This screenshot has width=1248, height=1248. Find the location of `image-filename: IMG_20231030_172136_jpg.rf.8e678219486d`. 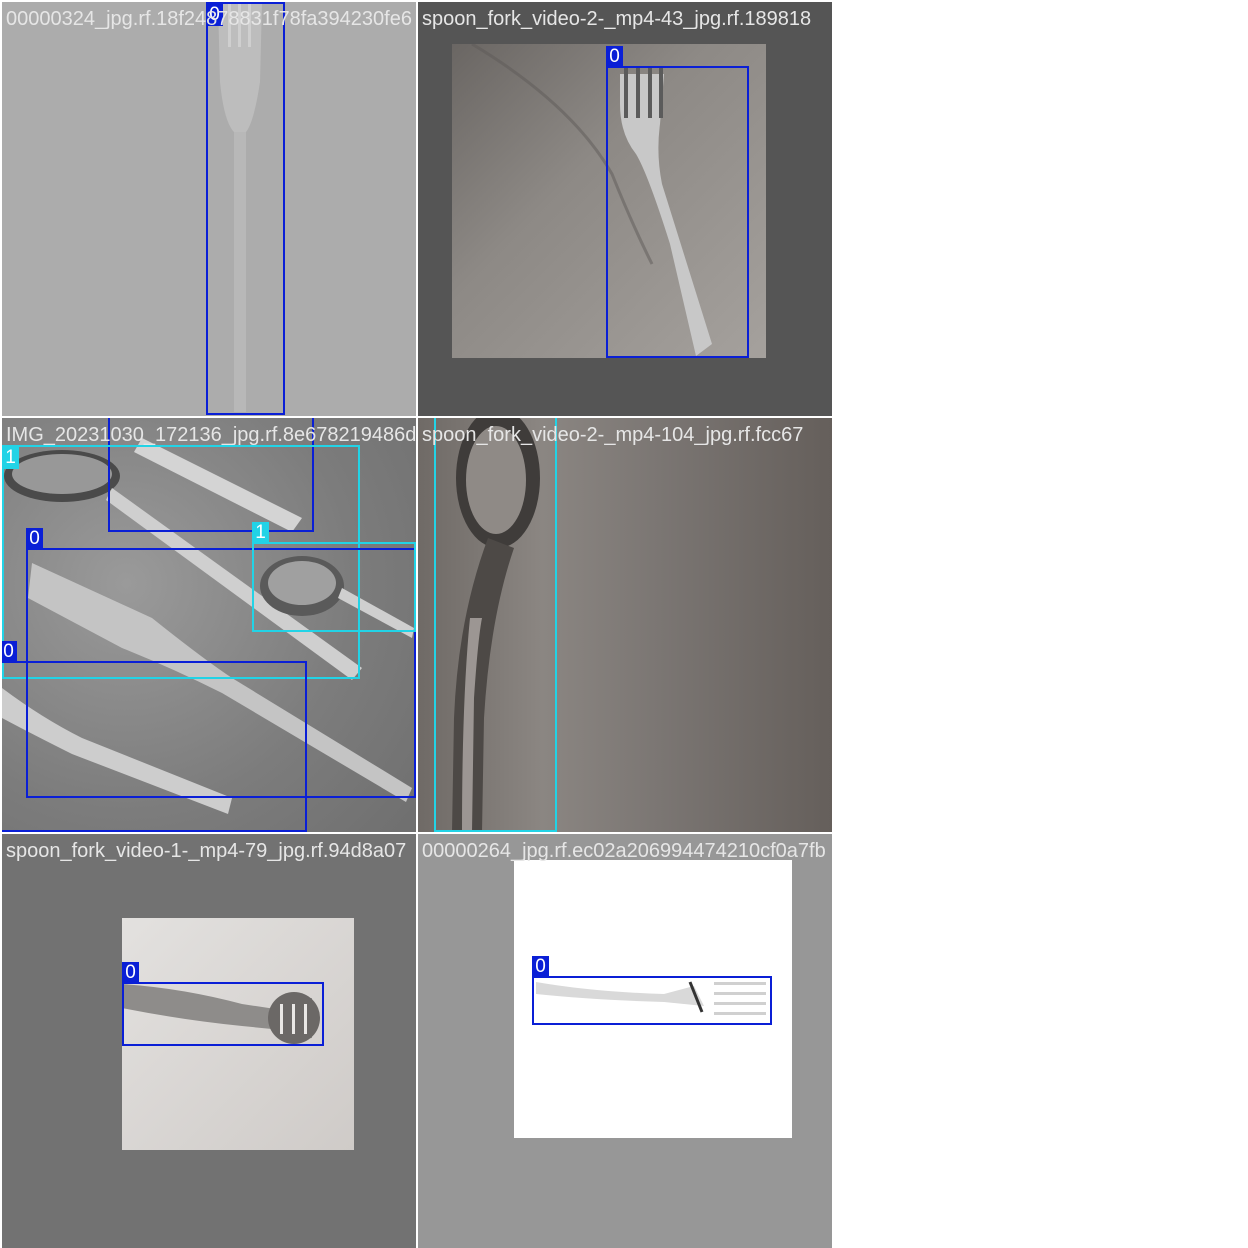

image-filename: IMG_20231030_172136_jpg.rf.8e678219486d is located at coordinates (211, 435).